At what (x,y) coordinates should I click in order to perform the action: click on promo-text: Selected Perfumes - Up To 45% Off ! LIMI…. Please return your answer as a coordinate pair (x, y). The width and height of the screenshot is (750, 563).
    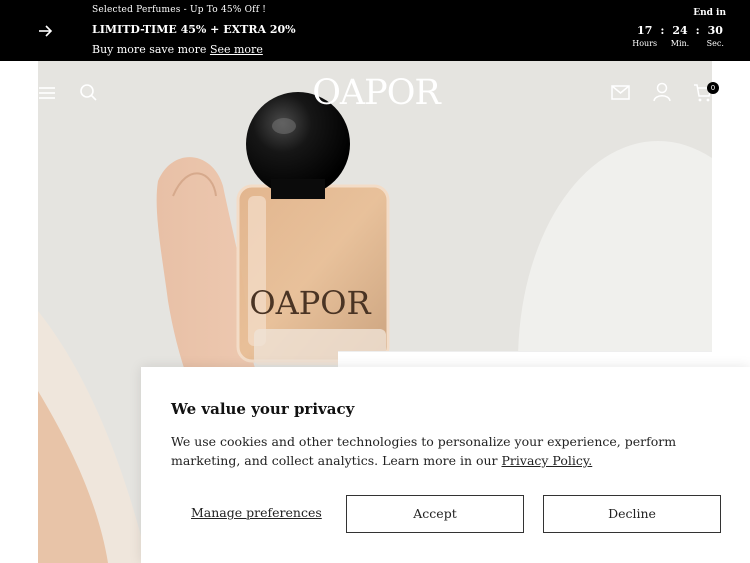
    Looking at the image, I should click on (194, 31).